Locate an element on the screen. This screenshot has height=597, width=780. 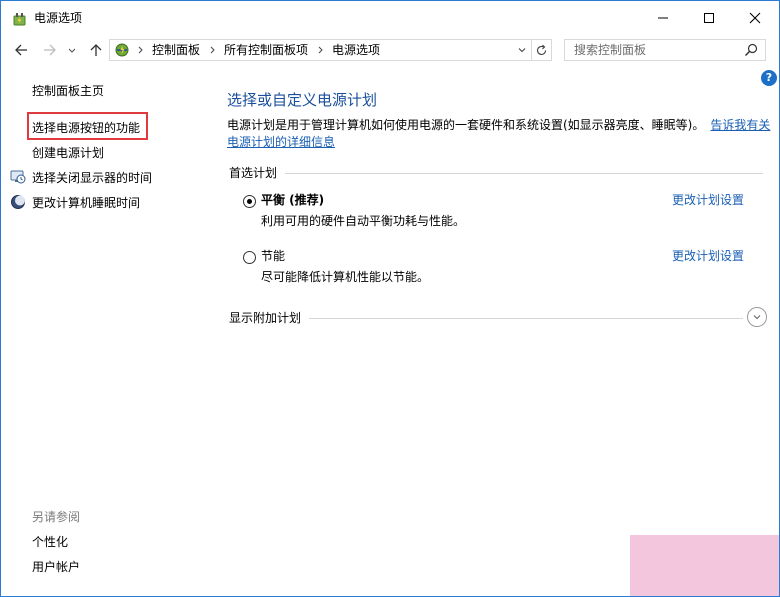
forward-arrow-icon is located at coordinates (50, 50).